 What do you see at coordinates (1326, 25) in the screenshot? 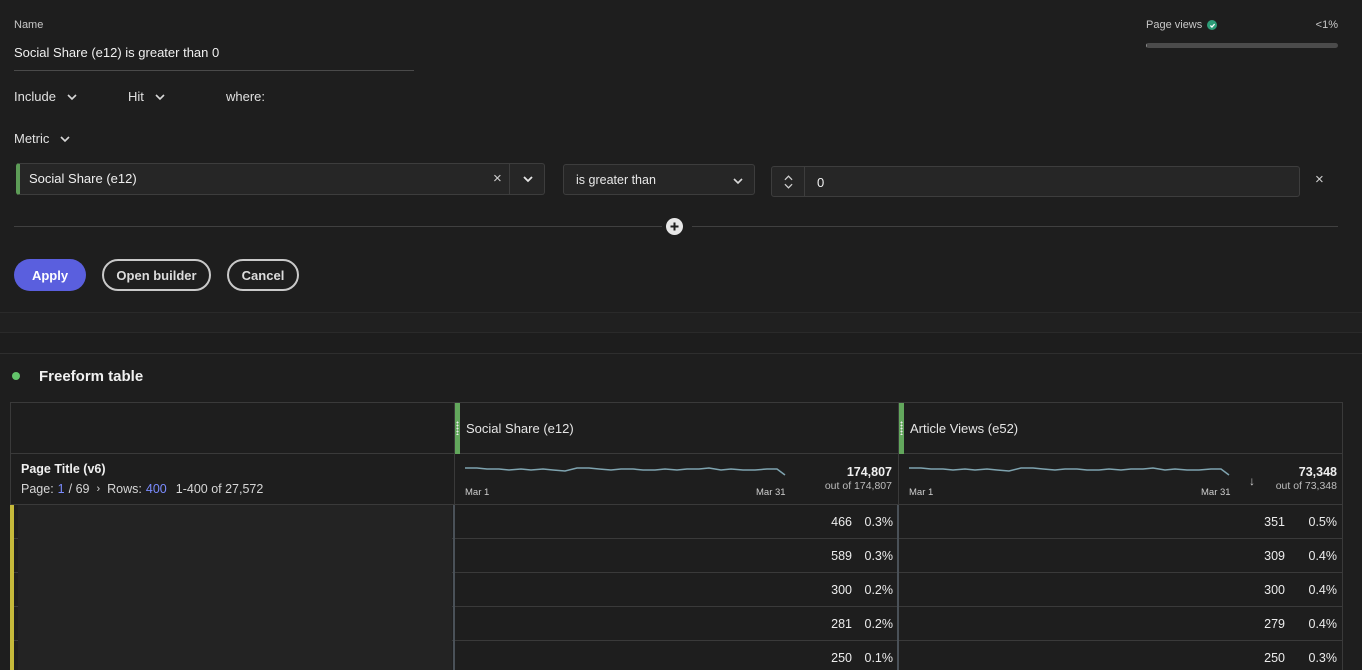
I see `page-views-percent: <1%` at bounding box center [1326, 25].